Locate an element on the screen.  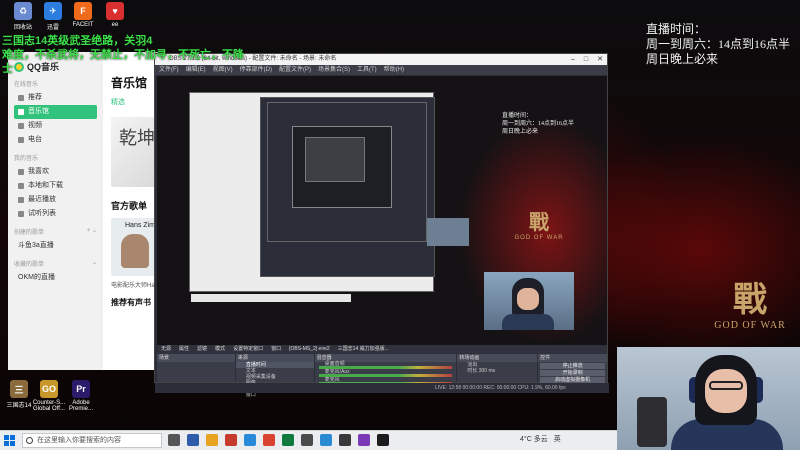
sidebar-item-label: 电台 is located at coordinates (35, 139).